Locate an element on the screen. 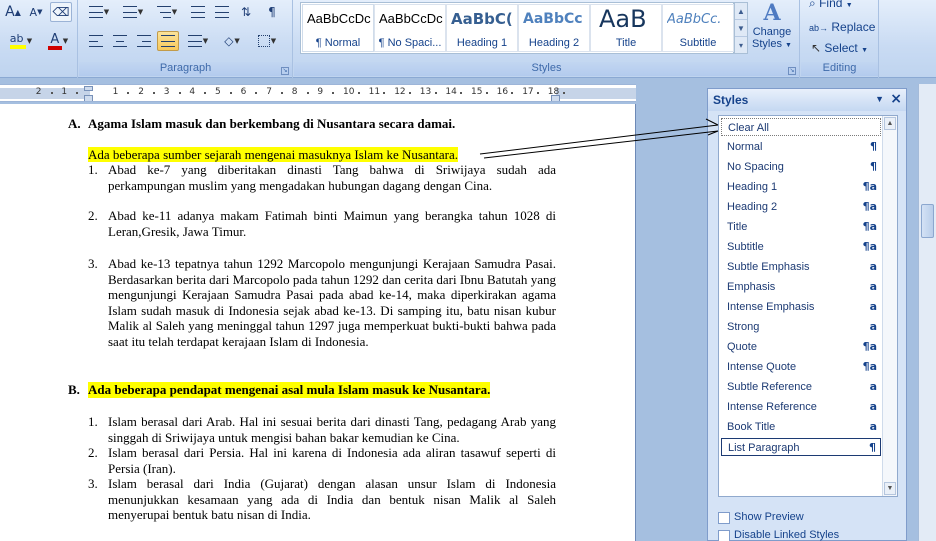 This screenshot has height=541, width=936. right-indent-marker is located at coordinates (555, 98).